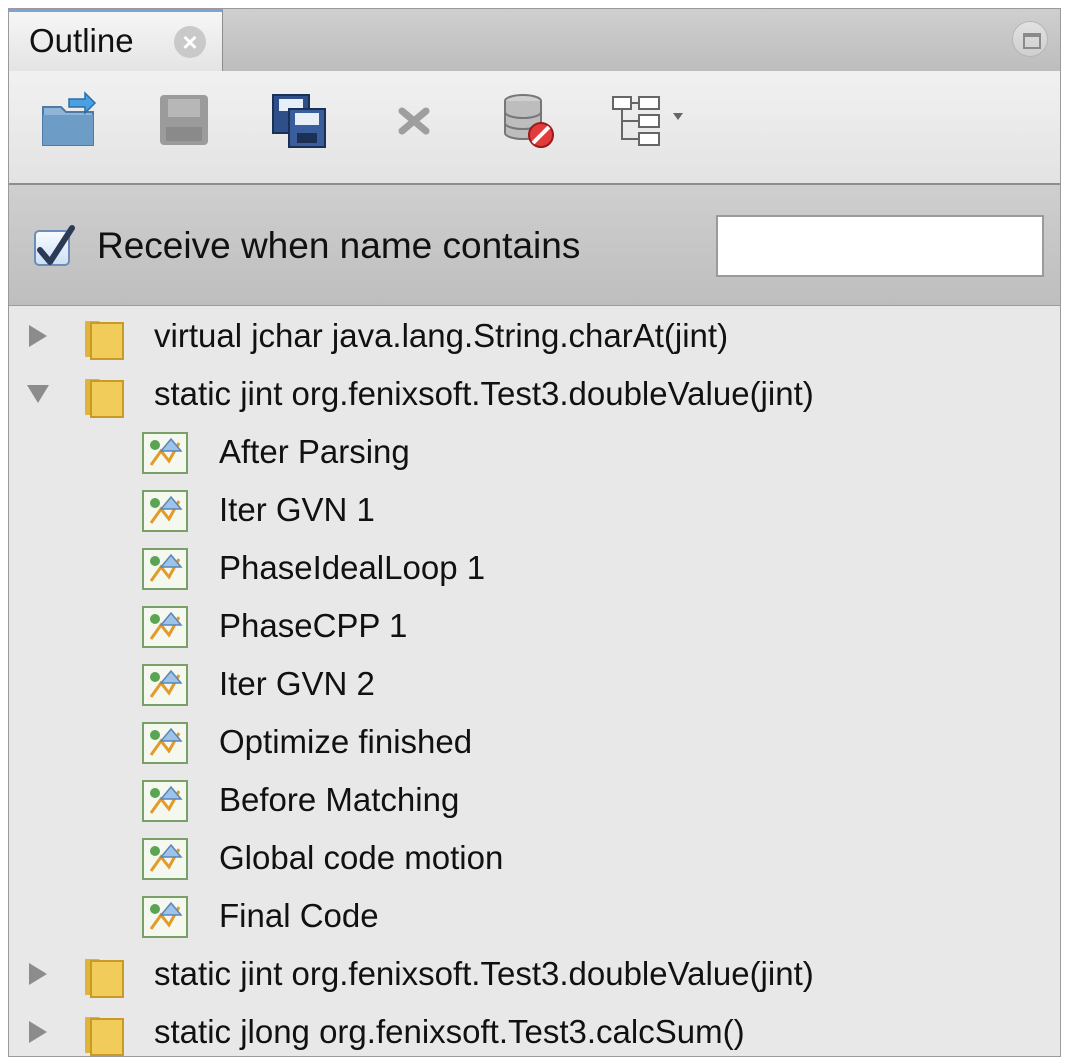 This screenshot has width=1069, height=1061. Describe the element at coordinates (534, 627) in the screenshot. I see `tree-child-row: PhaseCPP 1` at that location.